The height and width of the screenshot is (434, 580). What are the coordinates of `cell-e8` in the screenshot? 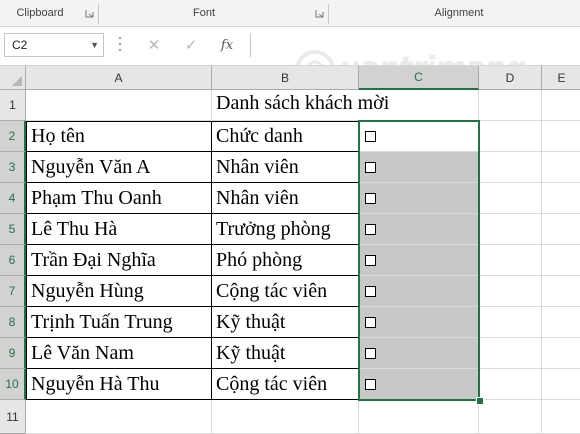 It's located at (561, 322).